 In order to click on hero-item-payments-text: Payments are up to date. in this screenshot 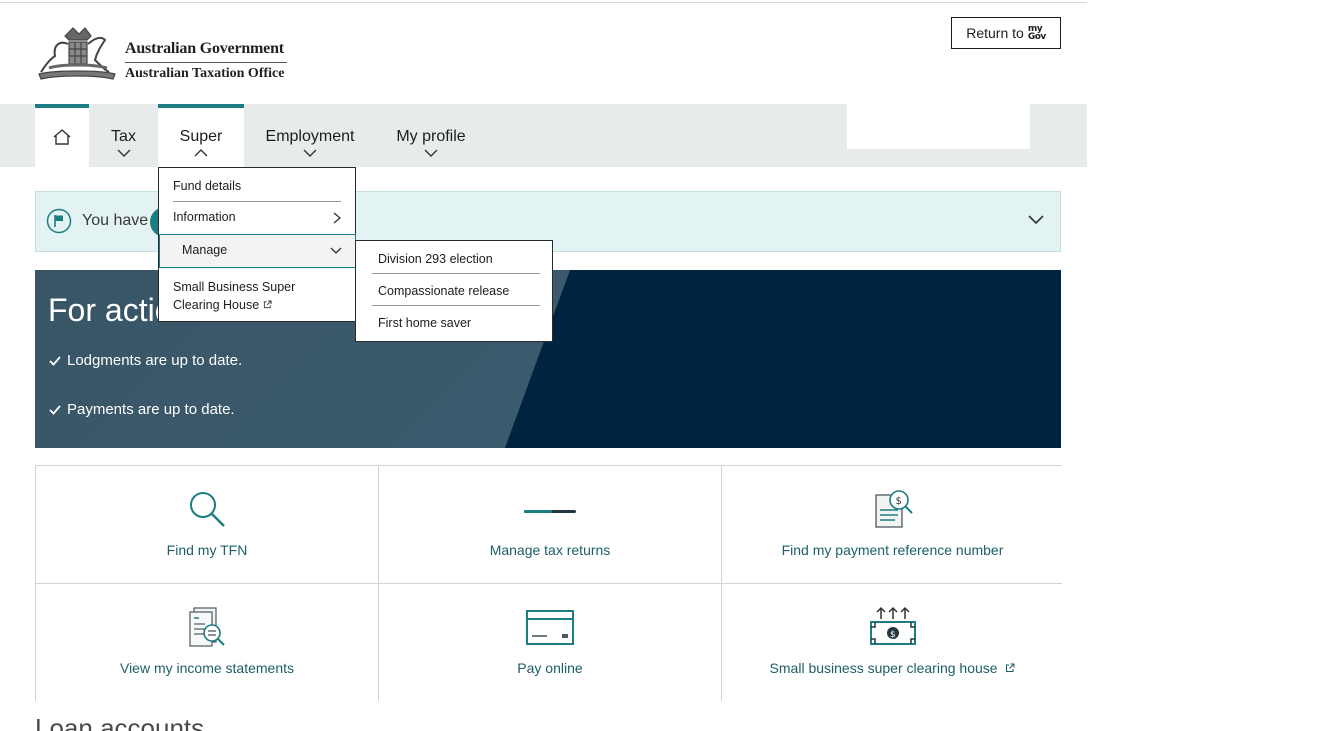, I will do `click(151, 409)`.